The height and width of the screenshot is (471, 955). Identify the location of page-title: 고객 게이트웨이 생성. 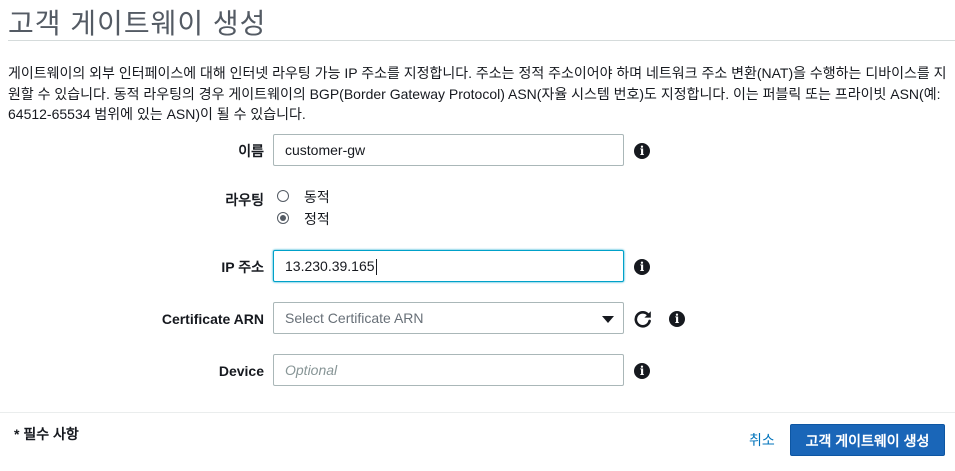
(137, 23).